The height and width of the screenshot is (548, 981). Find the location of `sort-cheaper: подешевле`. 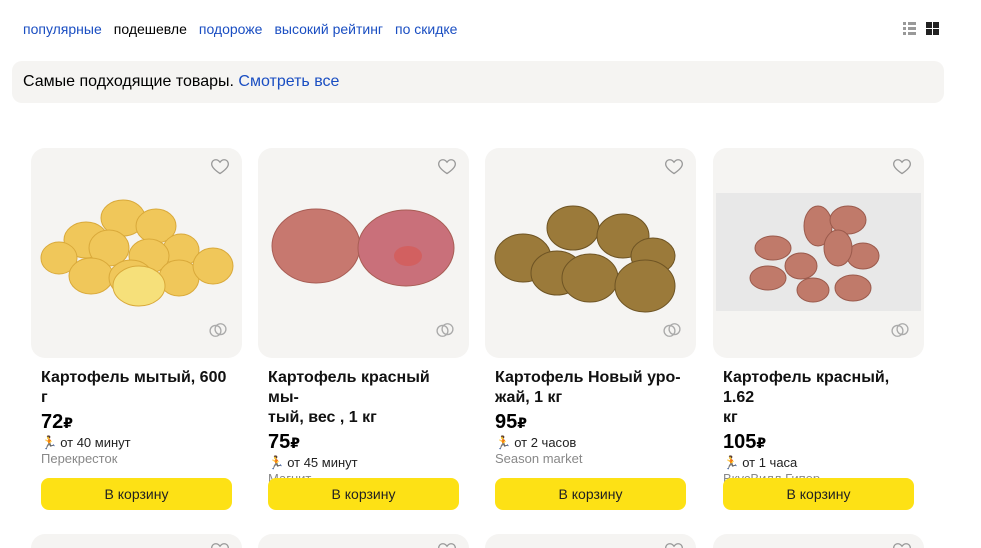

sort-cheaper: подешевле is located at coordinates (150, 29).